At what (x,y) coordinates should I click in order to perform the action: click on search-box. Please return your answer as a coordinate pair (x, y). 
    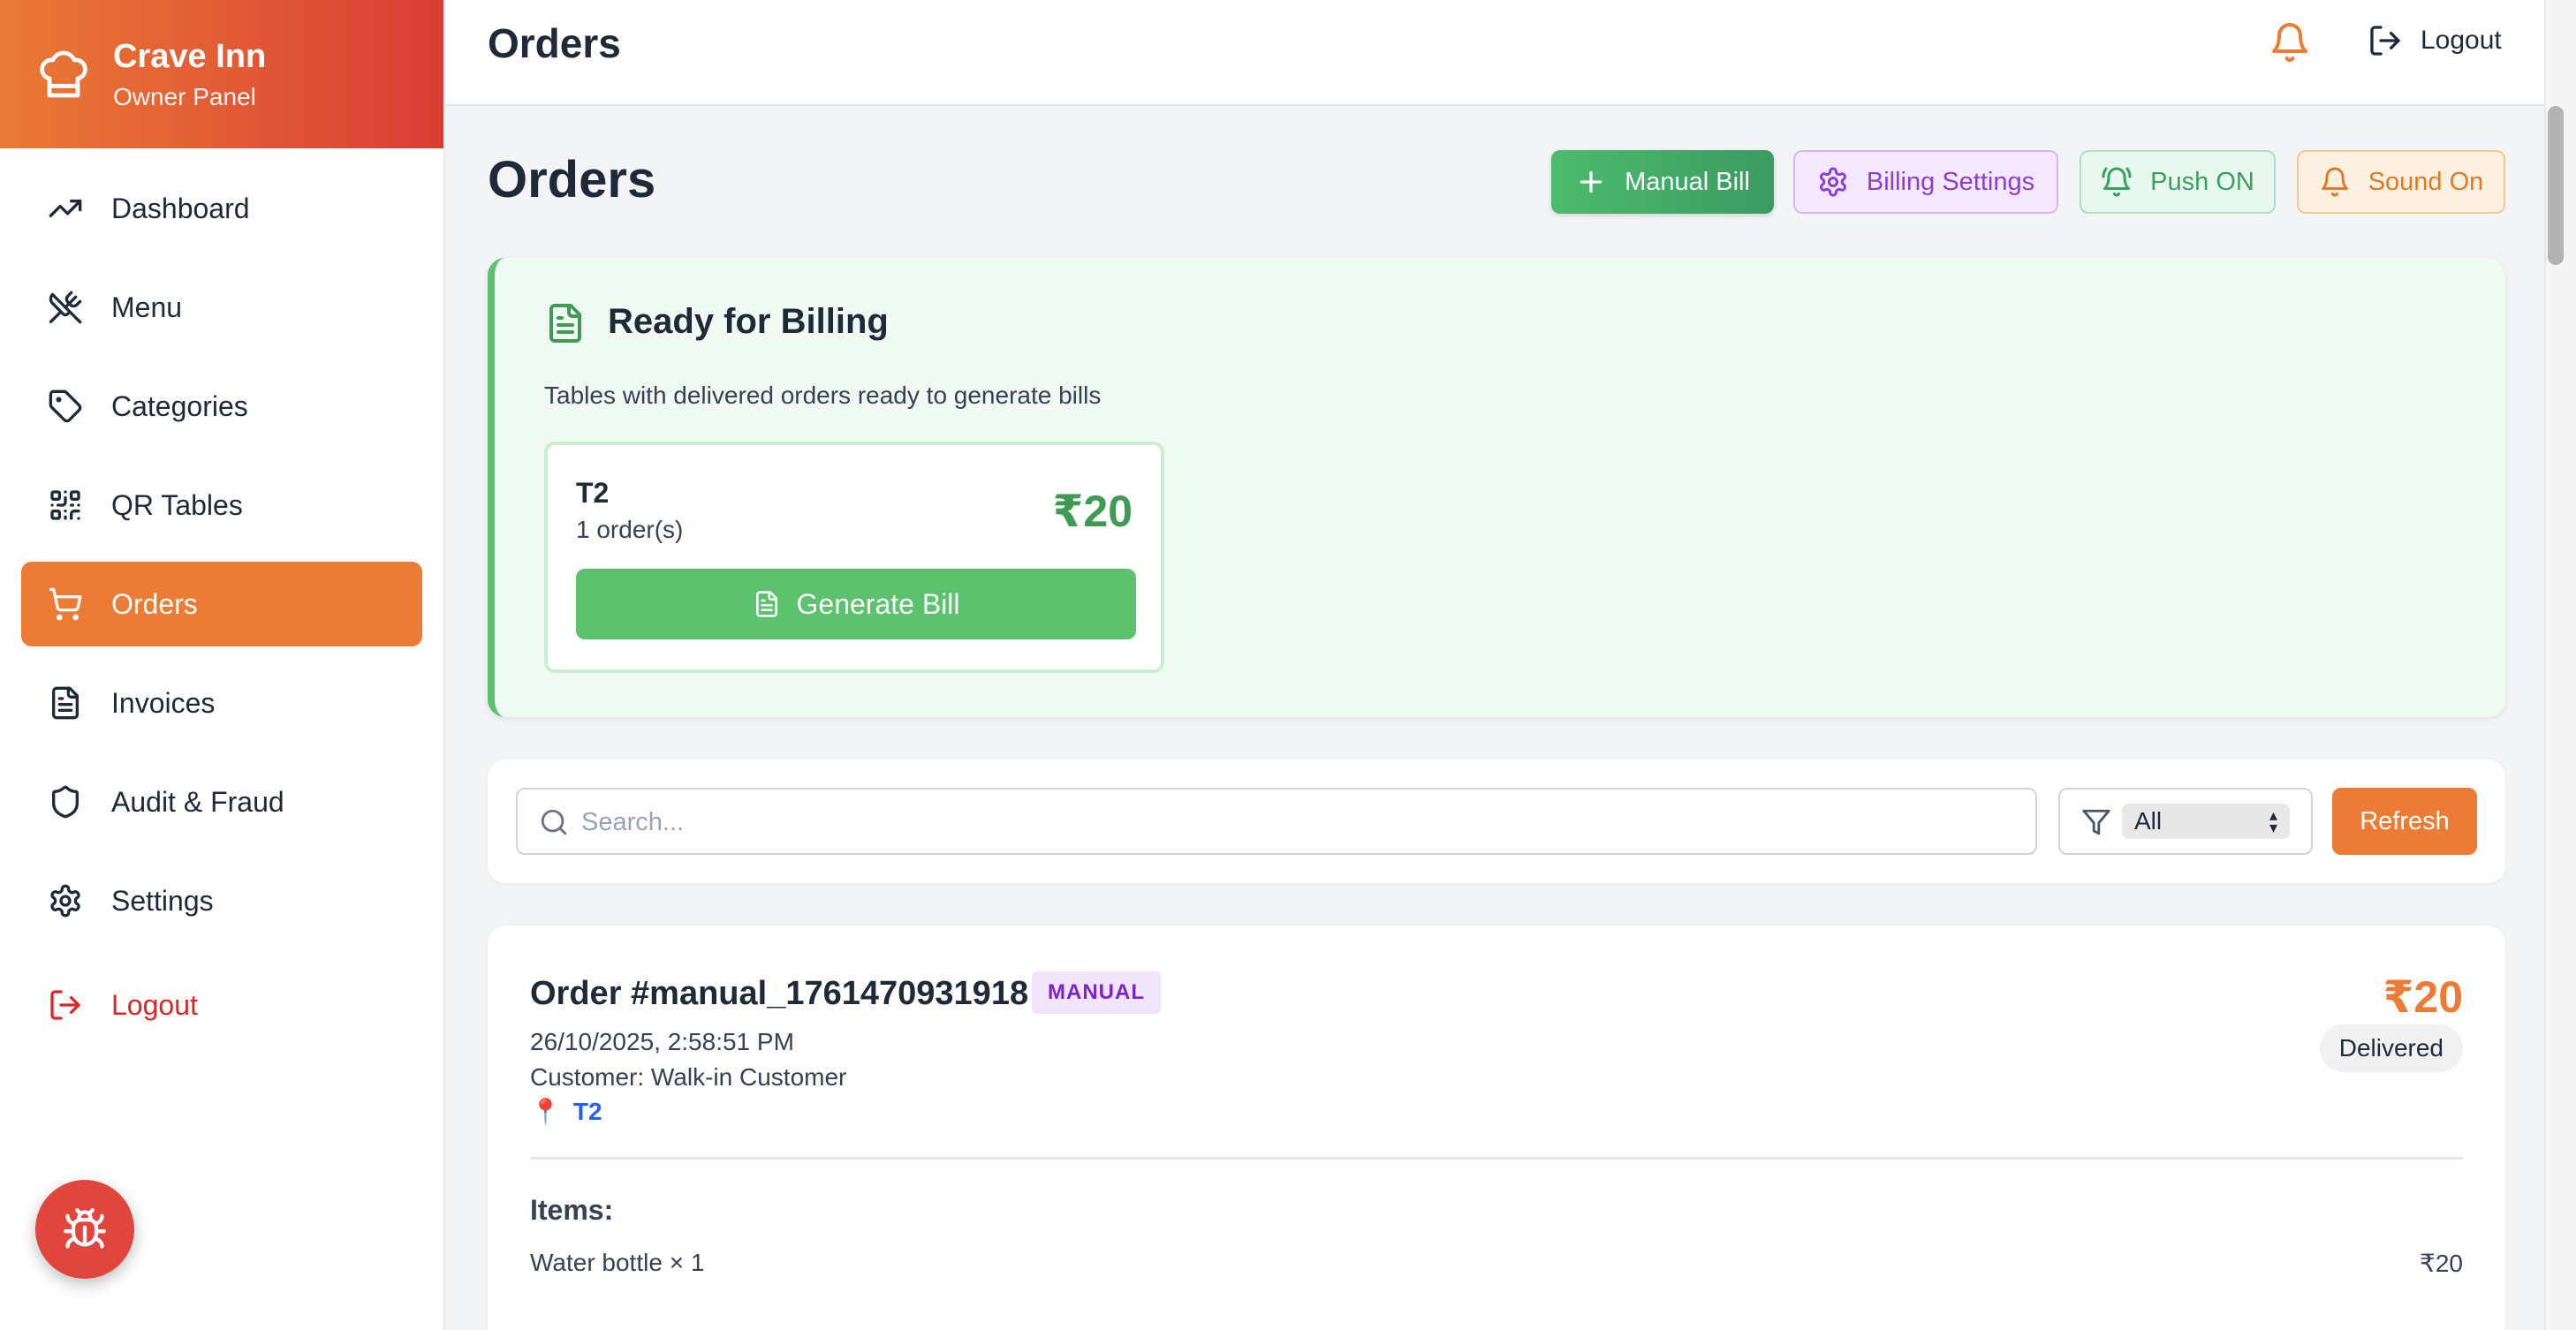
    Looking at the image, I should click on (1276, 821).